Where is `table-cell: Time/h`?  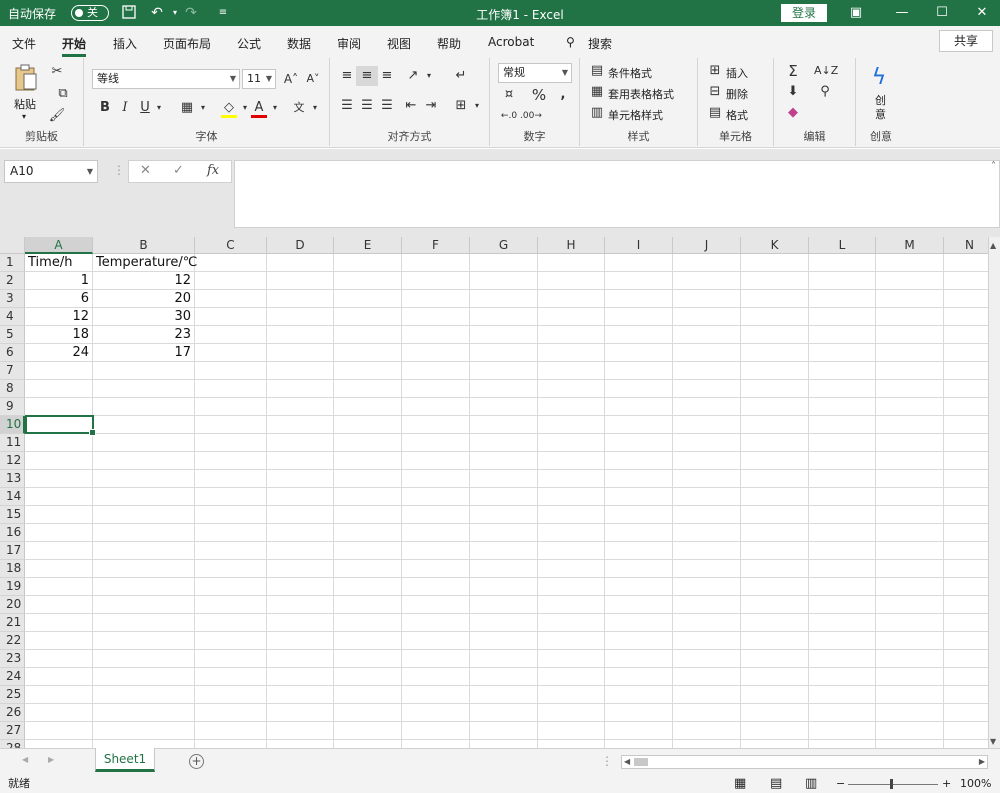 table-cell: Time/h is located at coordinates (59, 263).